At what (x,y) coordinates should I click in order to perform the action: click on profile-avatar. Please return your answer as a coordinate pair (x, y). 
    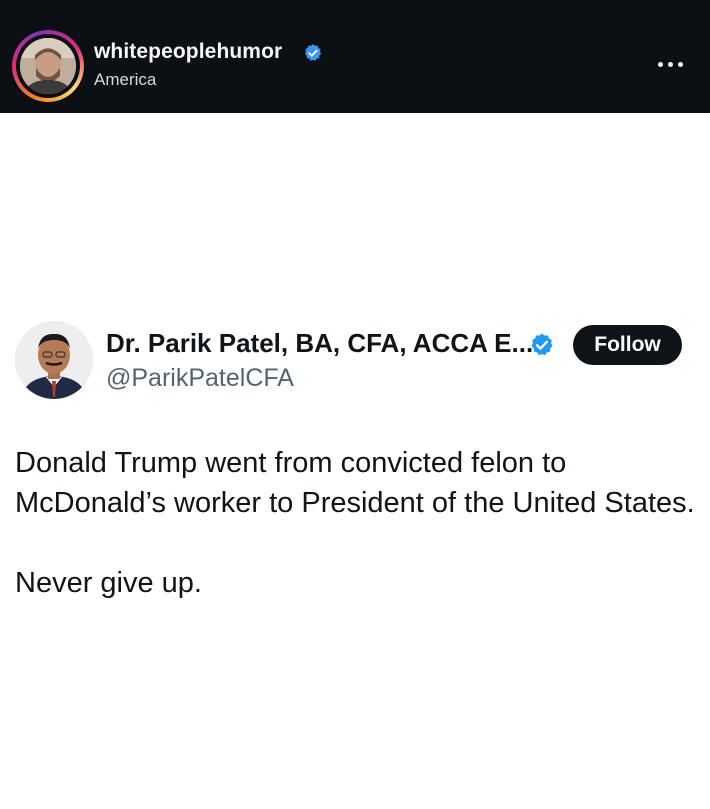
    Looking at the image, I should click on (48, 66).